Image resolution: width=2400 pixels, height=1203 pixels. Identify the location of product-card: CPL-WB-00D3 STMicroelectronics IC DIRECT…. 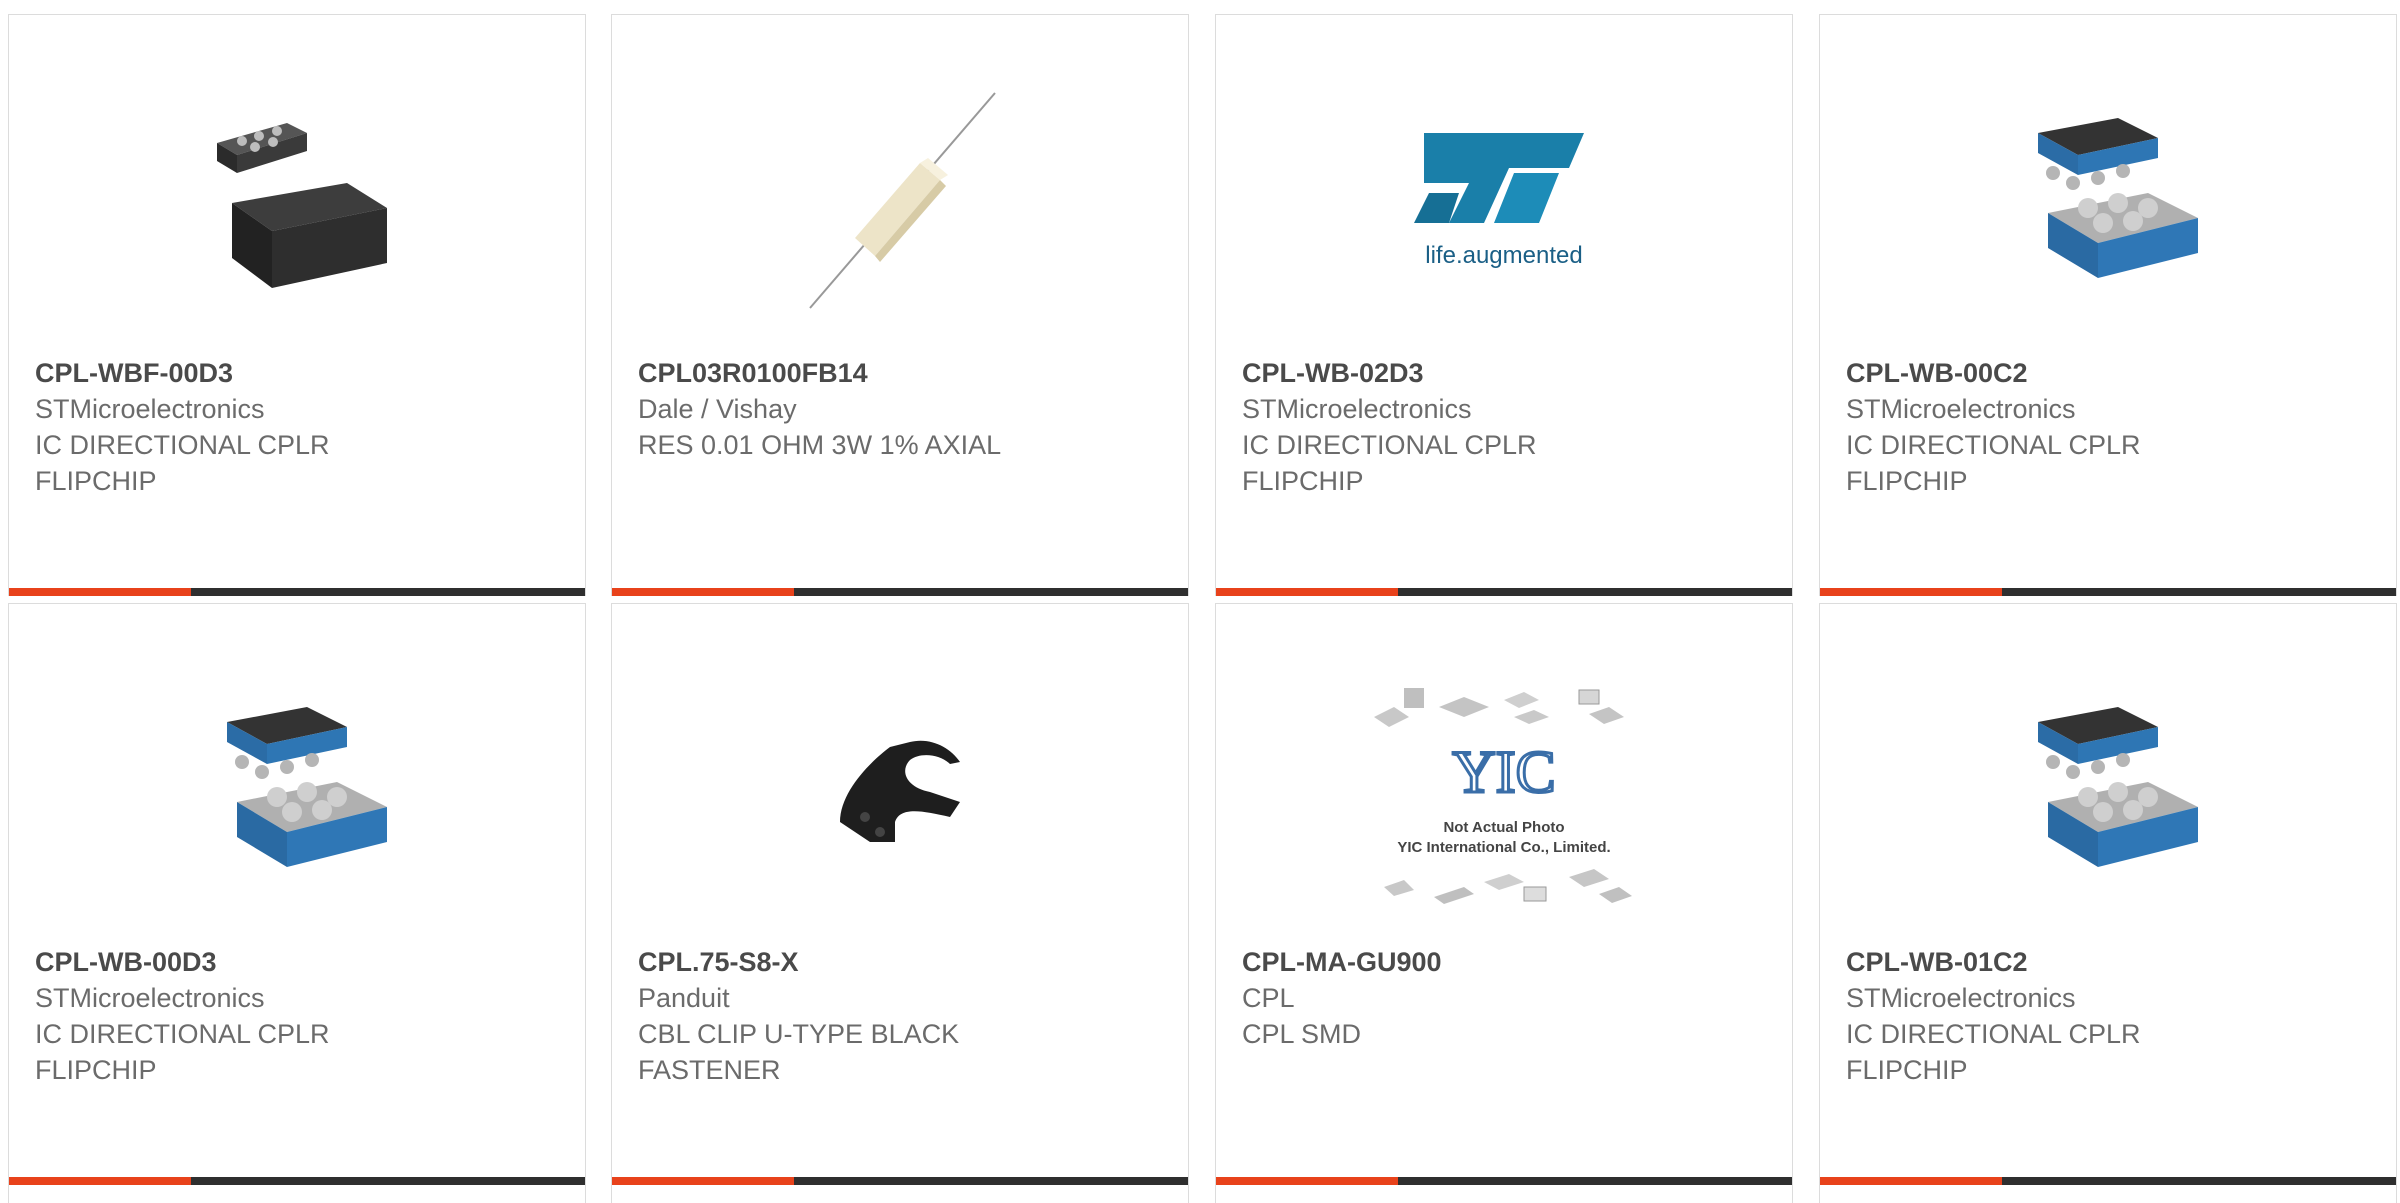
(297, 903).